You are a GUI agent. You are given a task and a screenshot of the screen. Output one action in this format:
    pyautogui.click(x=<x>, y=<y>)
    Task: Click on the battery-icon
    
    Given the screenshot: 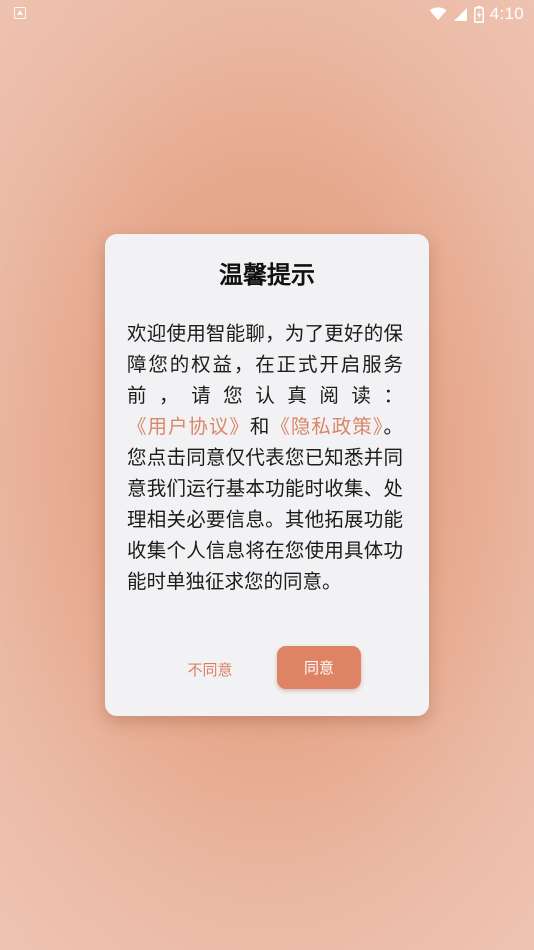 What is the action you would take?
    pyautogui.click(x=478, y=14)
    